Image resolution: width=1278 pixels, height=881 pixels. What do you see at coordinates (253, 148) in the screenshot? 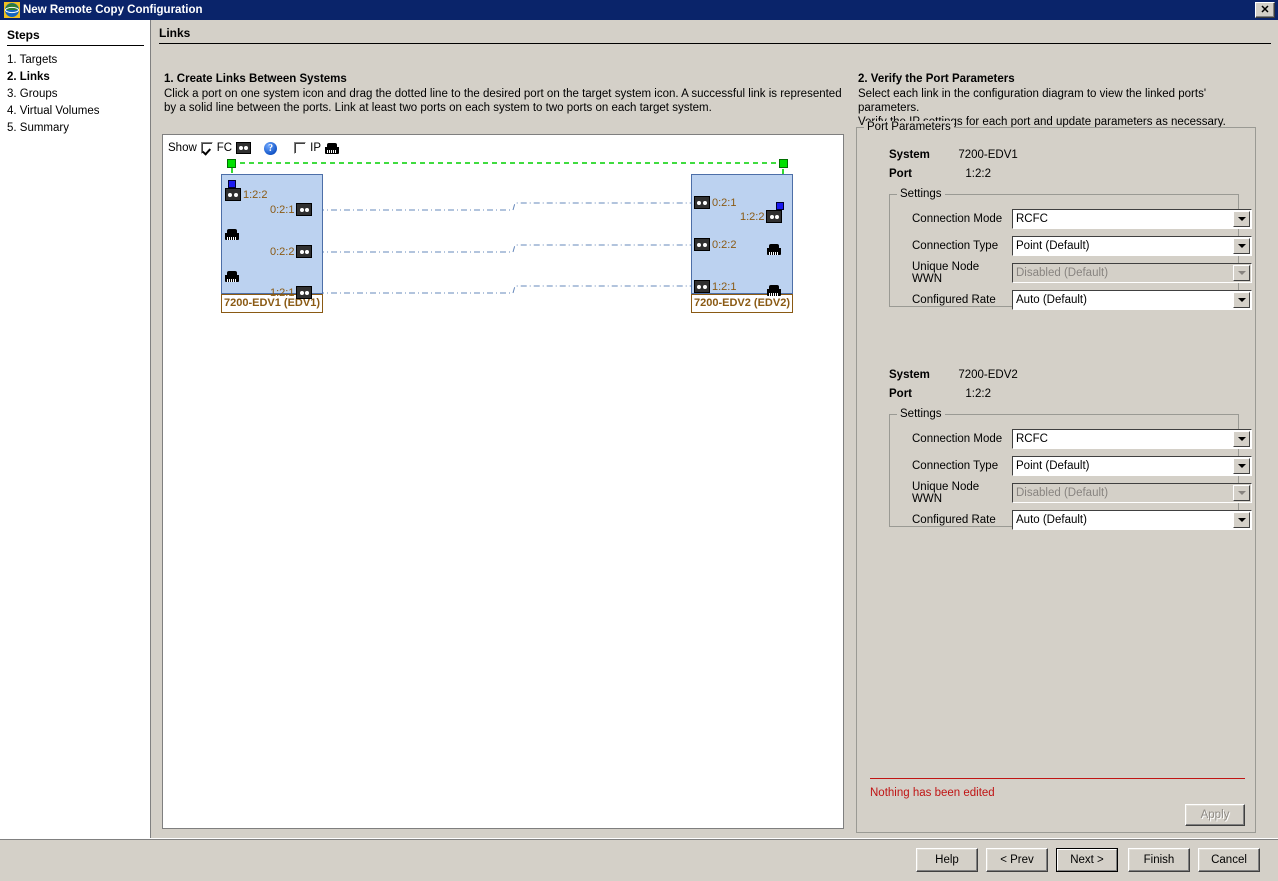
I see `diagram-filter-bar: Show FC ? IP` at bounding box center [253, 148].